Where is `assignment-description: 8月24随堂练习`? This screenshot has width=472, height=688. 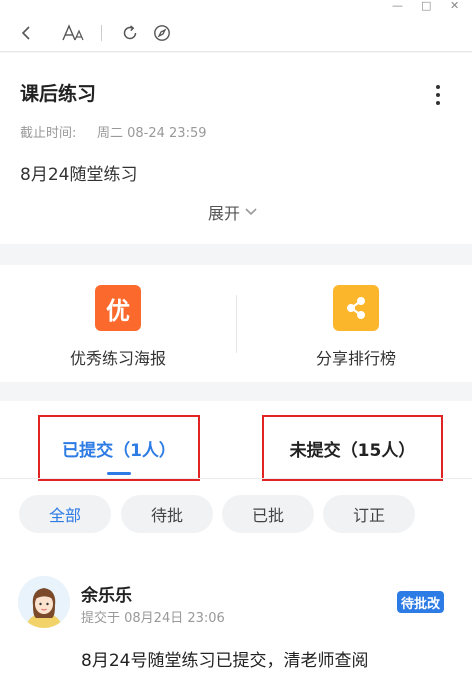
assignment-description: 8月24随堂练习 is located at coordinates (79, 175).